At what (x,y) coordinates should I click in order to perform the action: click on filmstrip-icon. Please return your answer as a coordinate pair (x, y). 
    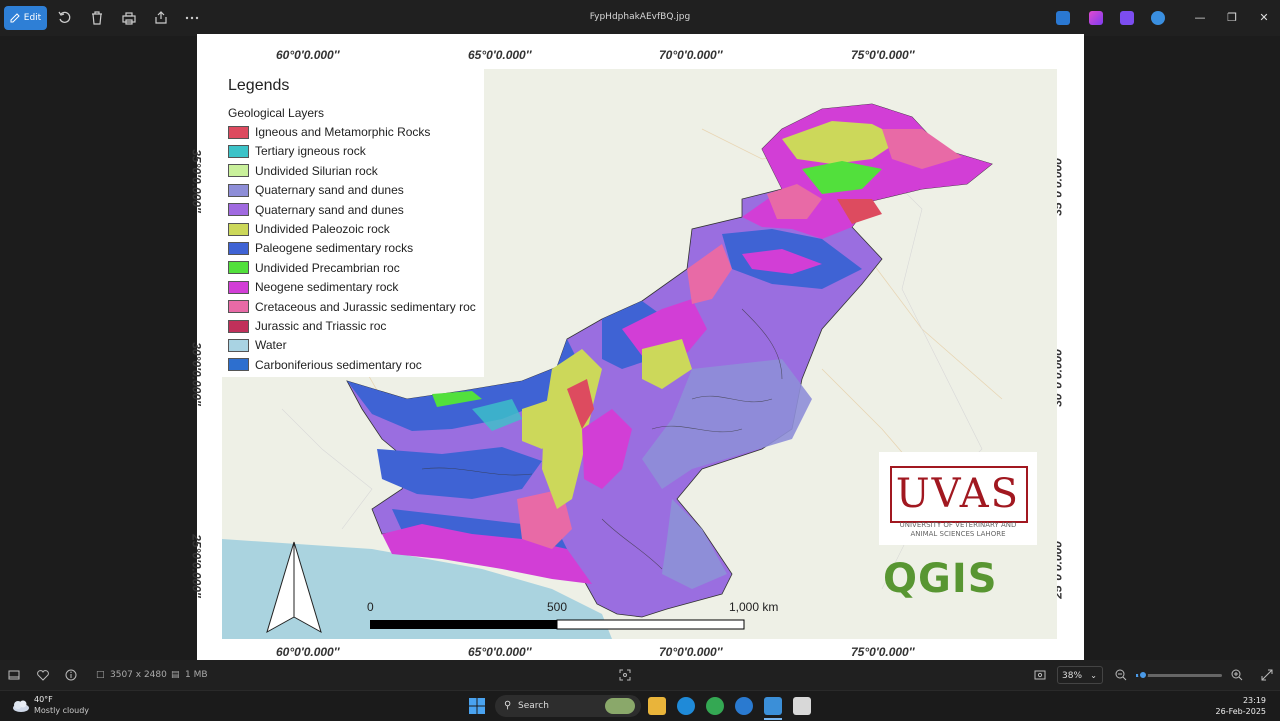
    Looking at the image, I should click on (14, 675).